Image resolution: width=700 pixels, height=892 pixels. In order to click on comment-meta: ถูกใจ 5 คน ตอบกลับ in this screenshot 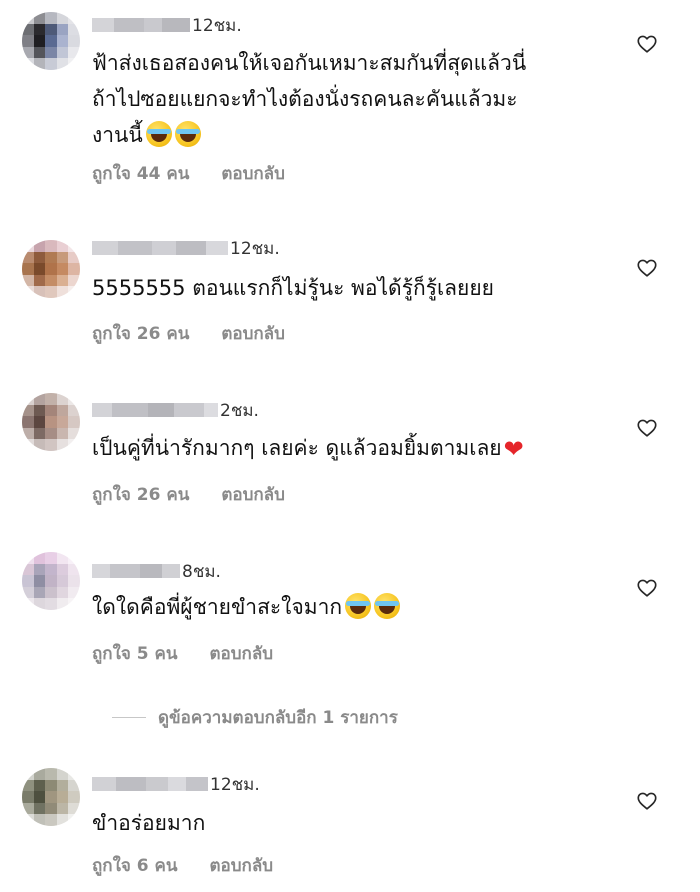, I will do `click(182, 653)`.